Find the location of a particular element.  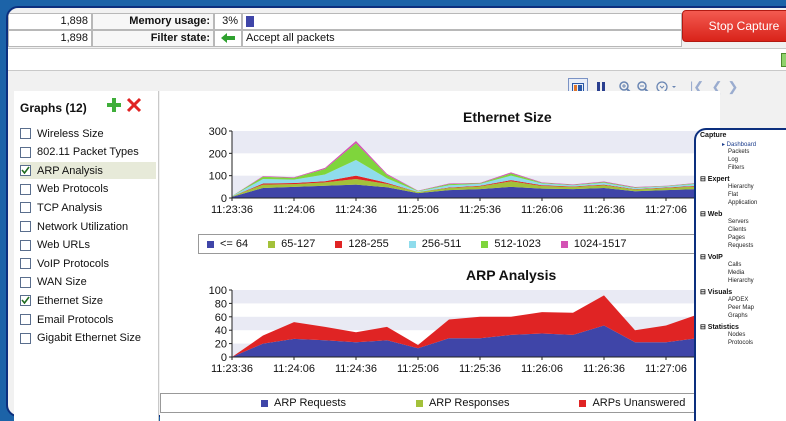

filter-bar is located at coordinates (397, 59).